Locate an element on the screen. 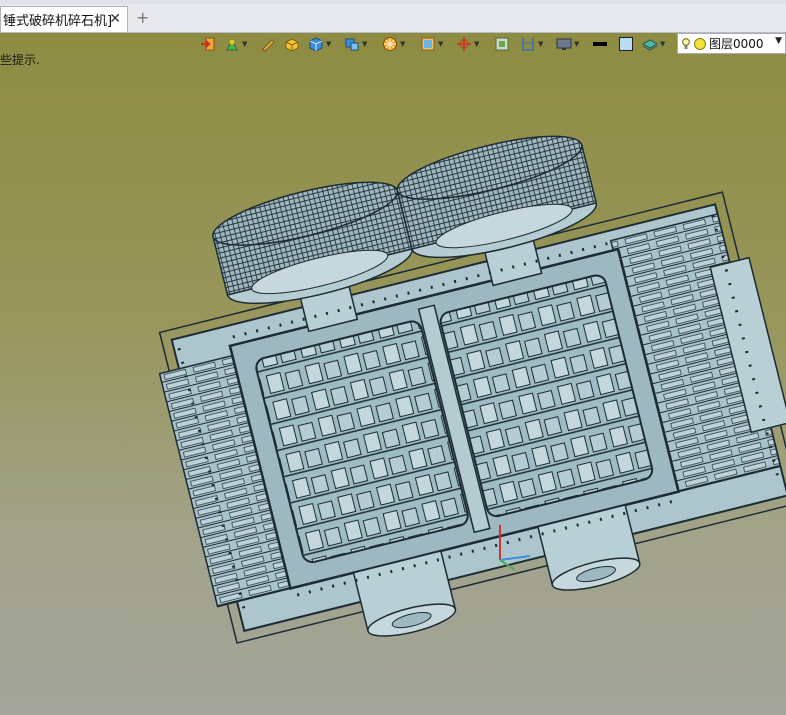 The width and height of the screenshot is (786, 715). render-icon is located at coordinates (390, 44).